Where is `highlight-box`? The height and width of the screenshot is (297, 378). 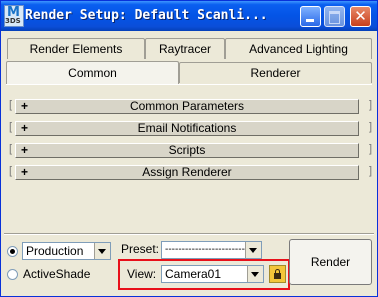 highlight-box is located at coordinates (204, 274).